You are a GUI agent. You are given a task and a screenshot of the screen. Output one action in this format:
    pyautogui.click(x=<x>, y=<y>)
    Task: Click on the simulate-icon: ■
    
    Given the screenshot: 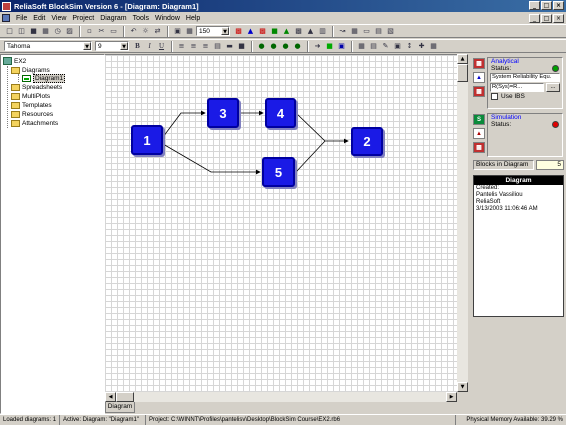 What is the action you would take?
    pyautogui.click(x=274, y=31)
    